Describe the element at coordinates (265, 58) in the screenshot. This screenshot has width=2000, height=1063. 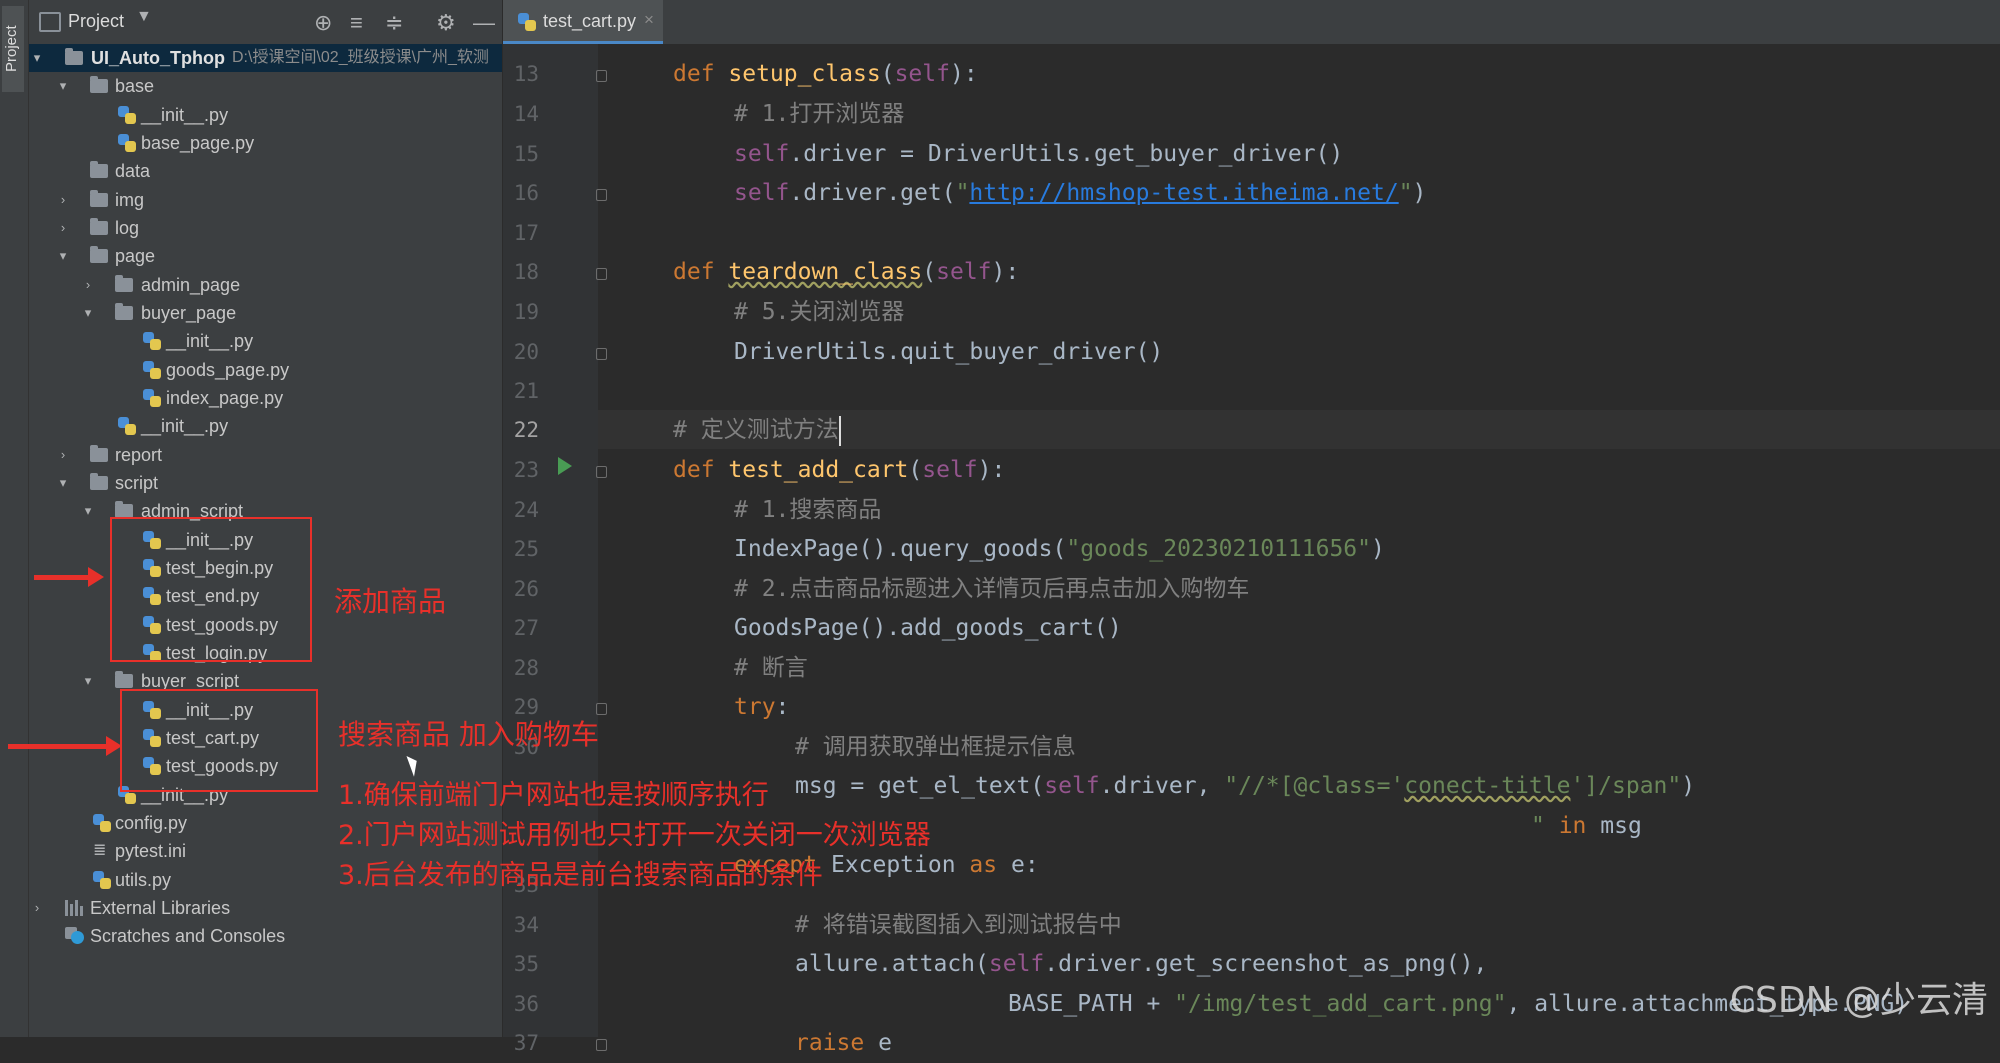
I see `tree-root: ▾ UI_Auto_Tphop D:\授课空间\02_班级授课\广州_软测` at that location.